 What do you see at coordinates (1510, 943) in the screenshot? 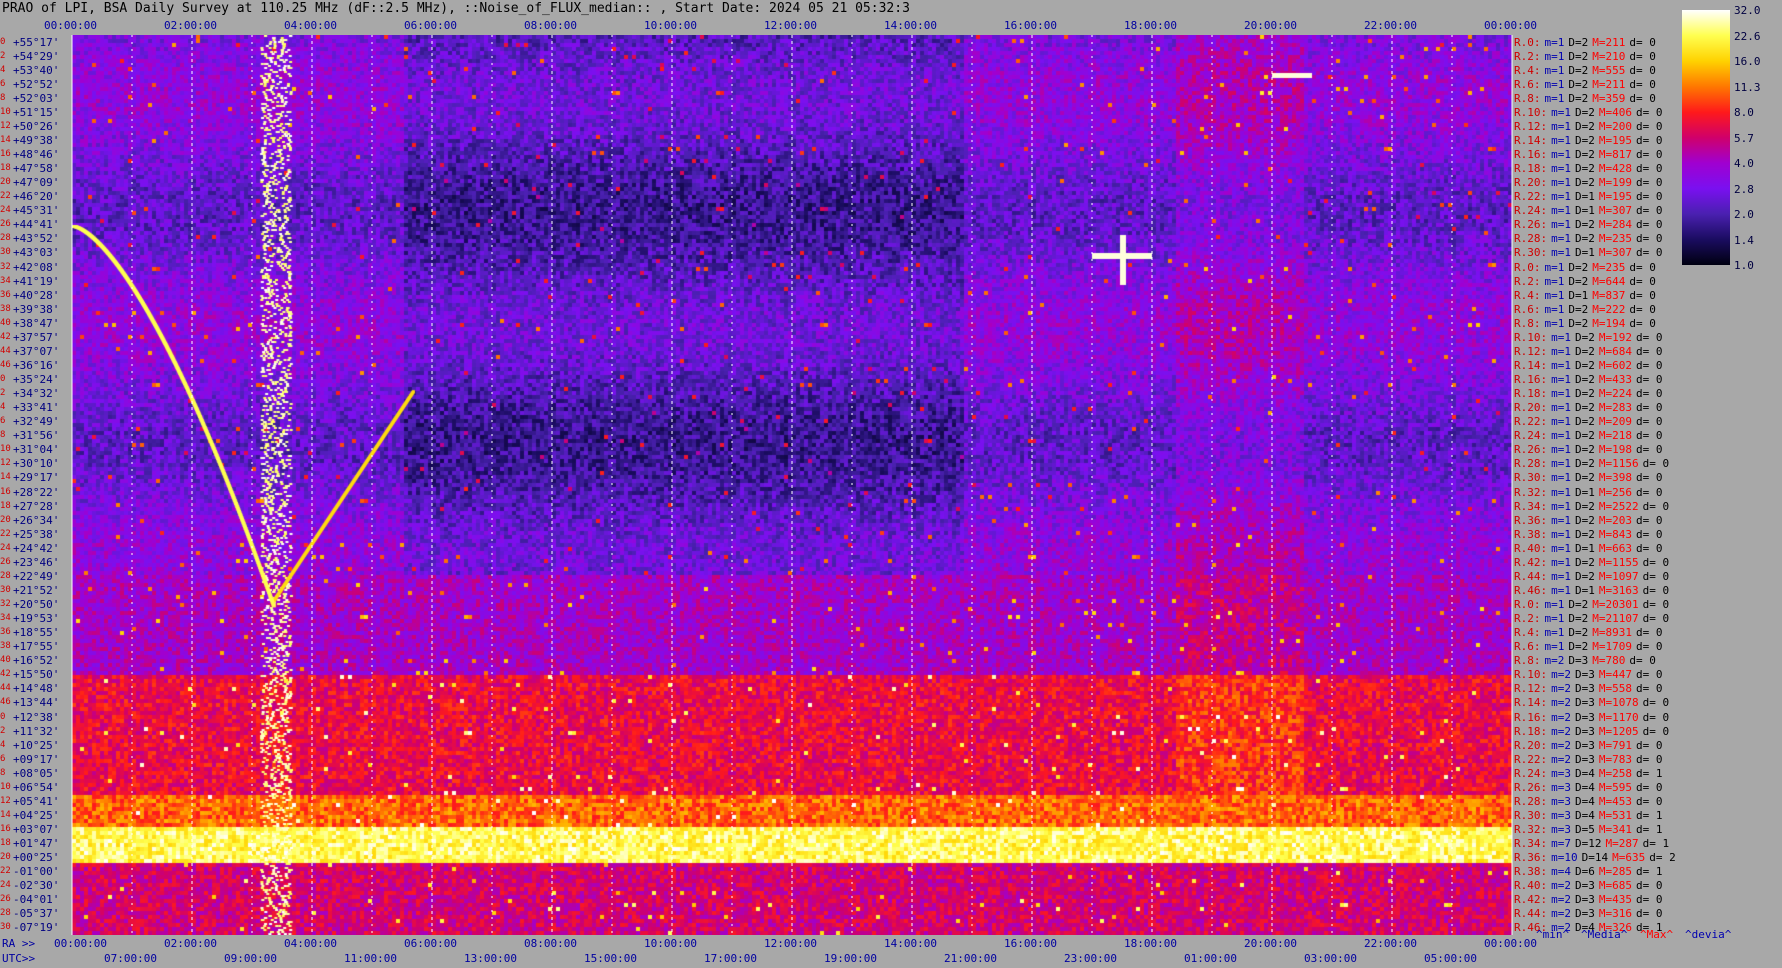
I see `ra-tick-bottom: 00:00:00` at bounding box center [1510, 943].